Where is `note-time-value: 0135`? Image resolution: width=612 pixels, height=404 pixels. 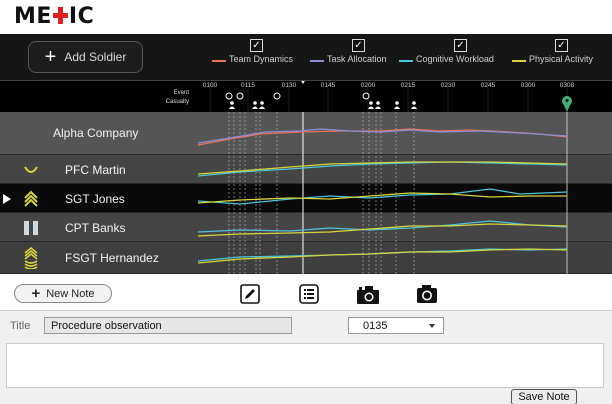
note-time-value: 0135 is located at coordinates (375, 326).